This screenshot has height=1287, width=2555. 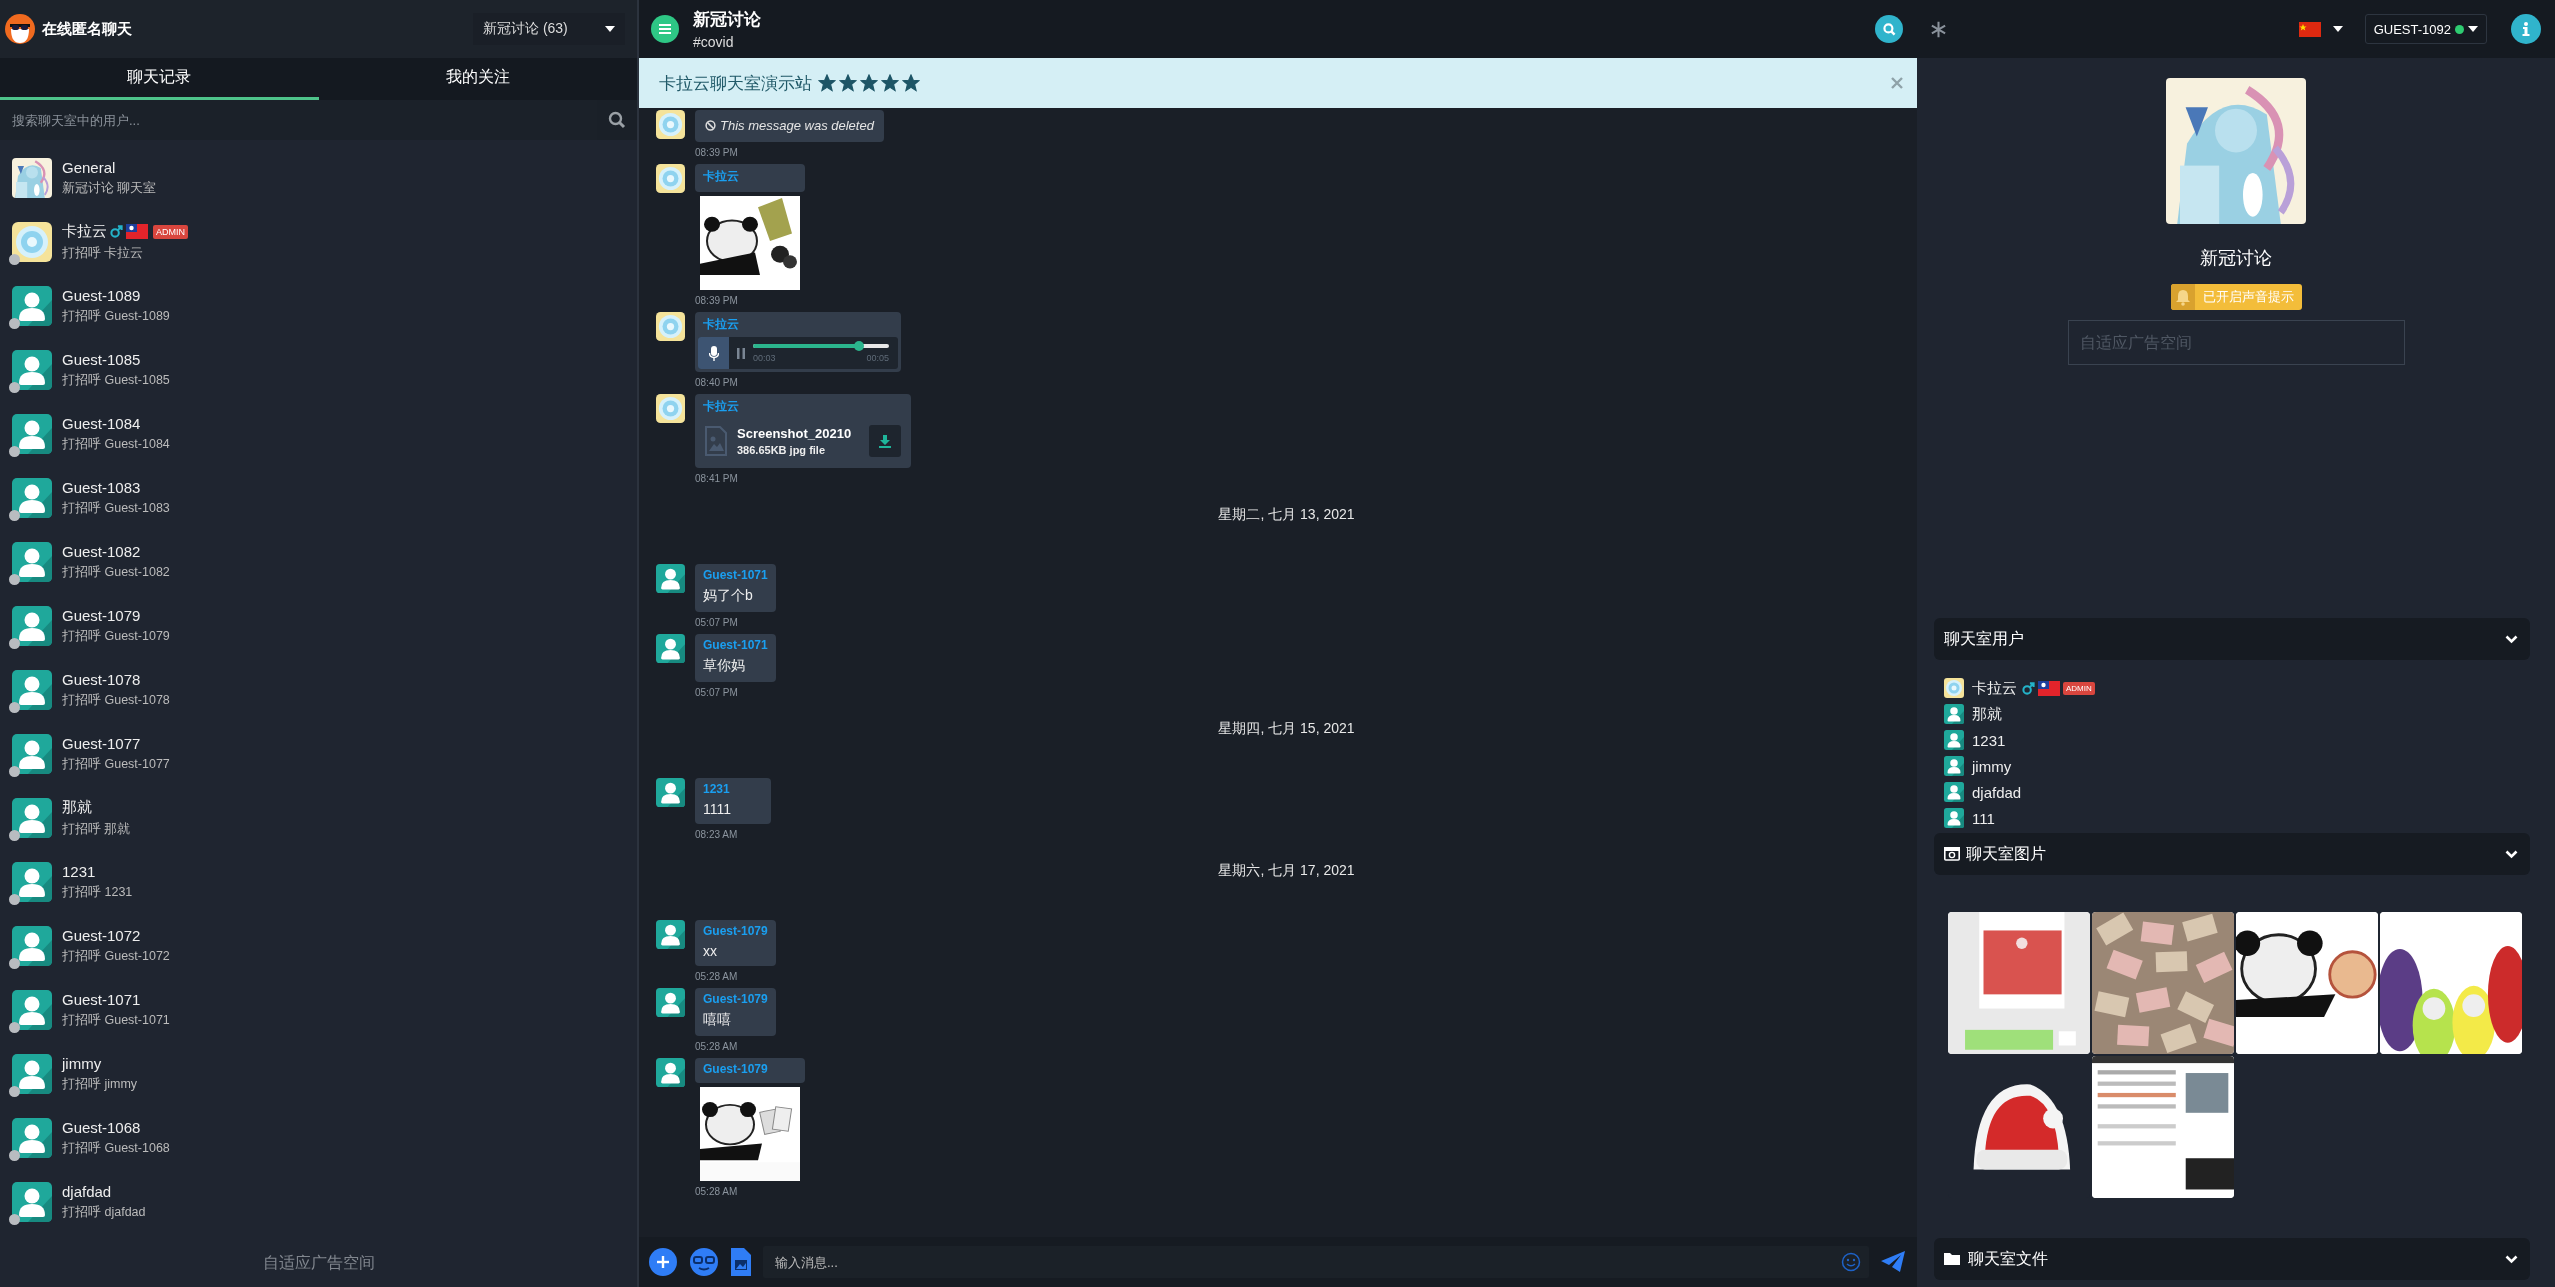 I want to click on message-text: xx, so click(x=710, y=951).